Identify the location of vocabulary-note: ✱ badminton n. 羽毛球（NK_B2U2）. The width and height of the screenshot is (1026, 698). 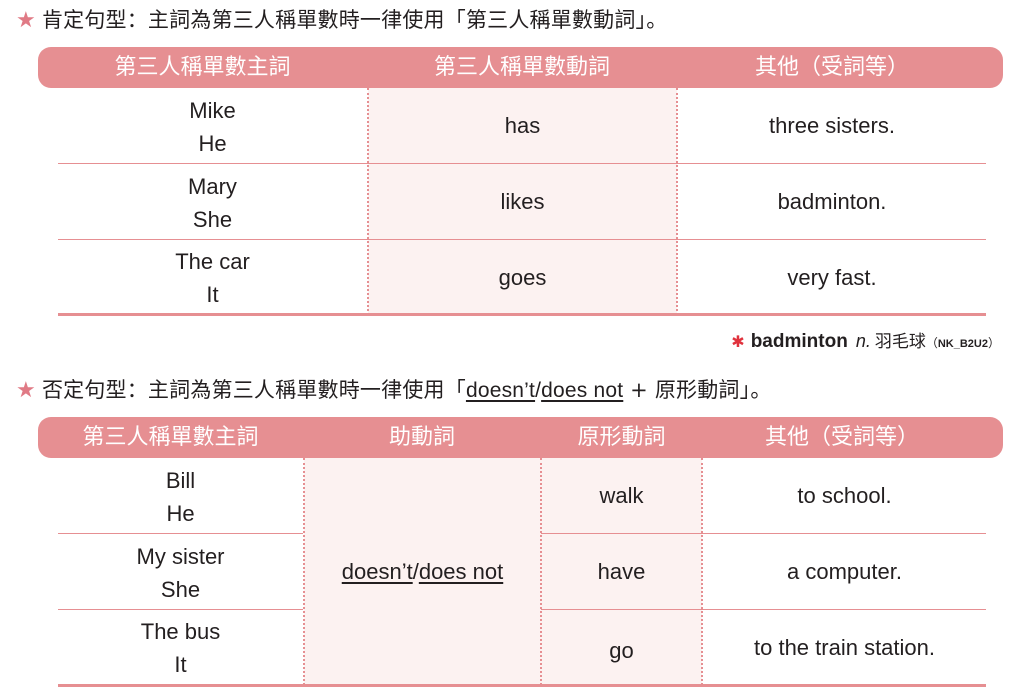
(865, 340).